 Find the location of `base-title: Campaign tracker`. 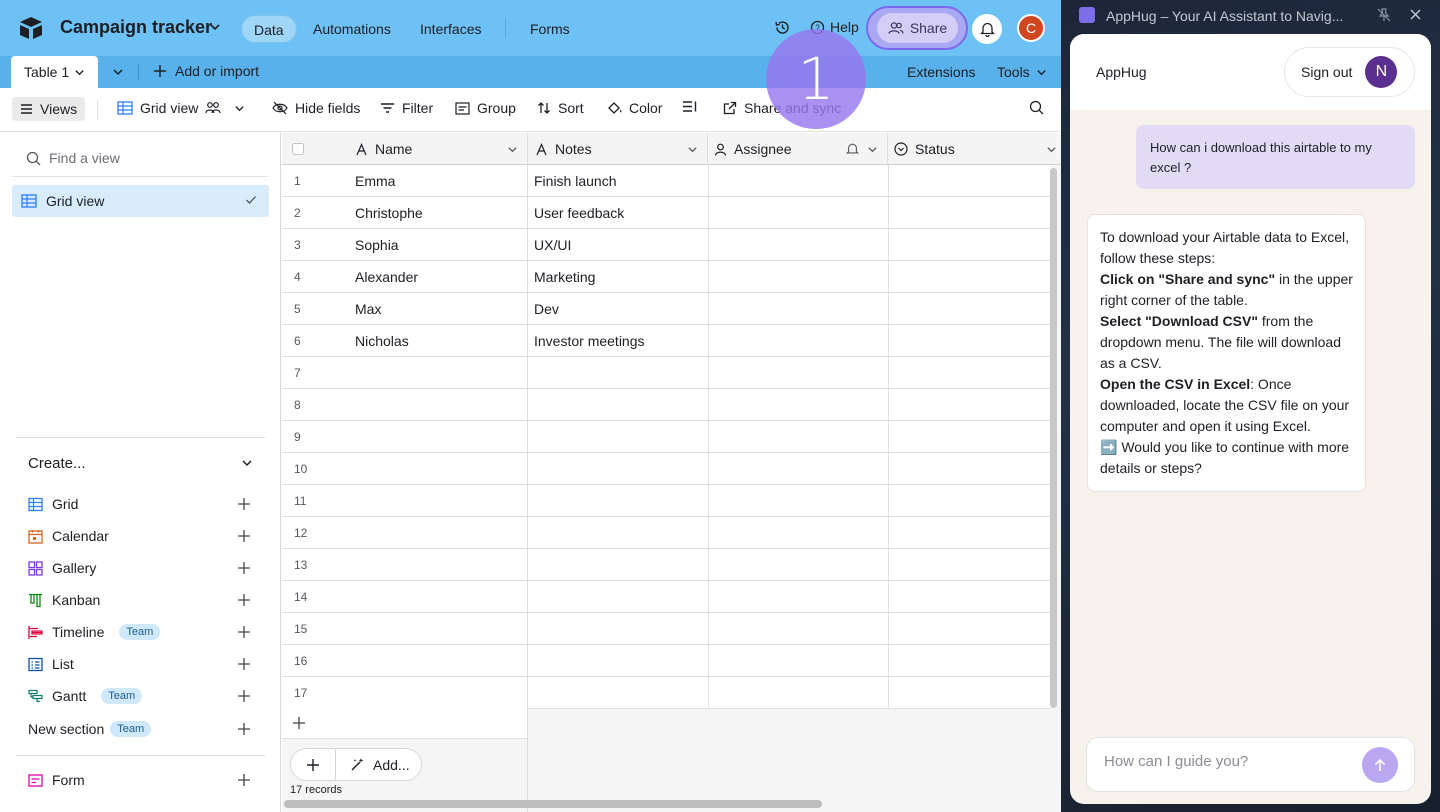

base-title: Campaign tracker is located at coordinates (136, 27).